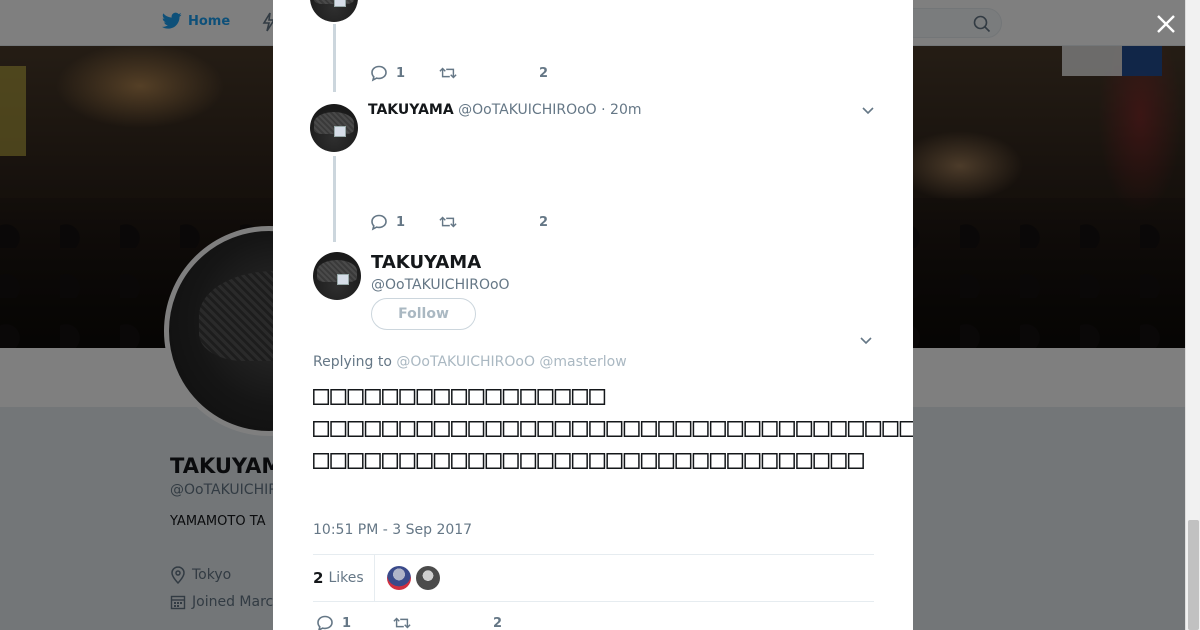  Describe the element at coordinates (426, 262) in the screenshot. I see `main-tweet-author-name: TAKUYAMA` at that location.